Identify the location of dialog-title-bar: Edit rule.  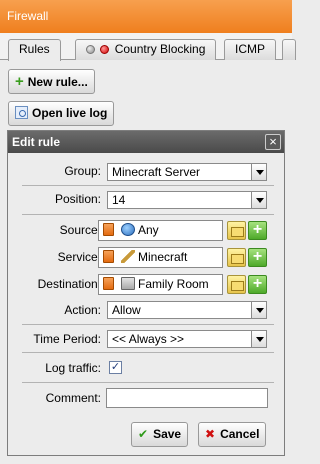
(146, 142).